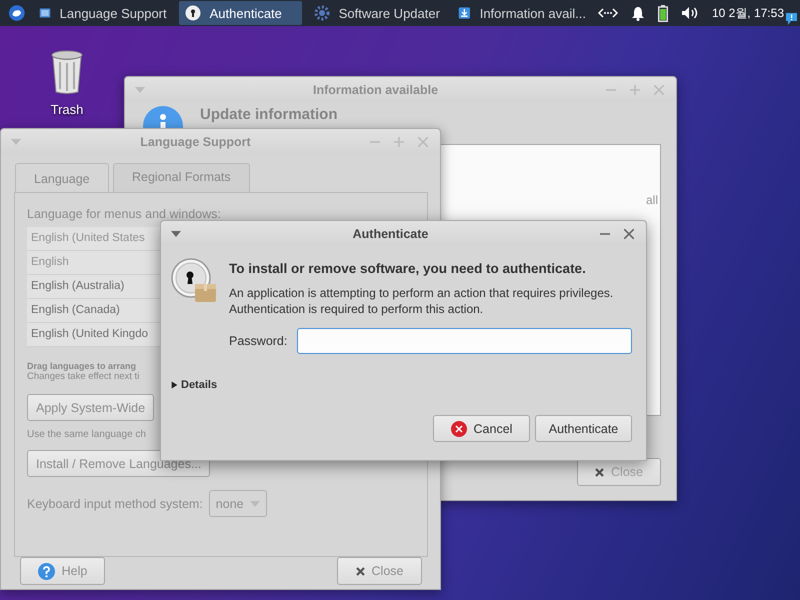 This screenshot has height=600, width=800. I want to click on message-text: Authentication is required to perform this action., so click(356, 309).